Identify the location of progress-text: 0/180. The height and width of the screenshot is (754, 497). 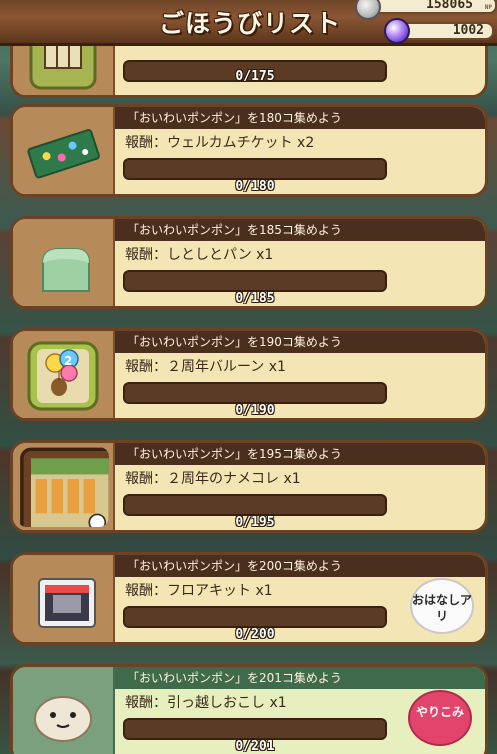
(255, 186).